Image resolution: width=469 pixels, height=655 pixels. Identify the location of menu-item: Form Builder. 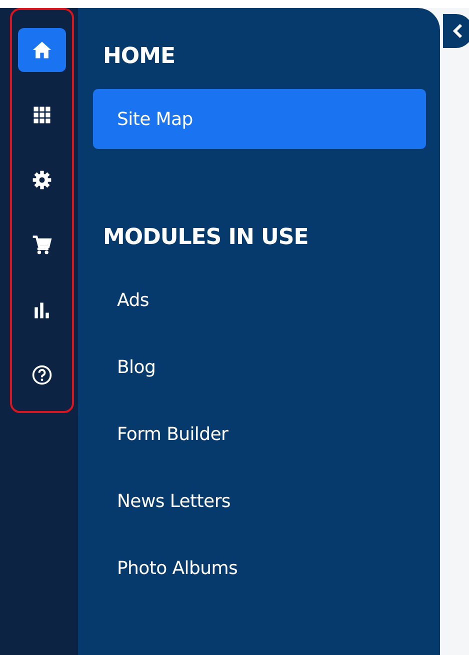
(259, 434).